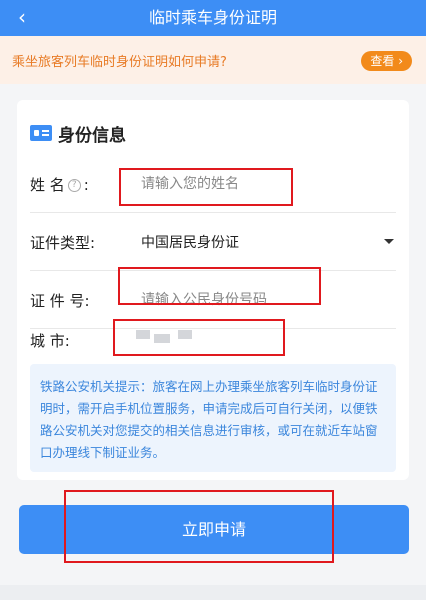 The height and width of the screenshot is (600, 426). I want to click on idtype-select-value: 中国居民身份证, so click(190, 242).